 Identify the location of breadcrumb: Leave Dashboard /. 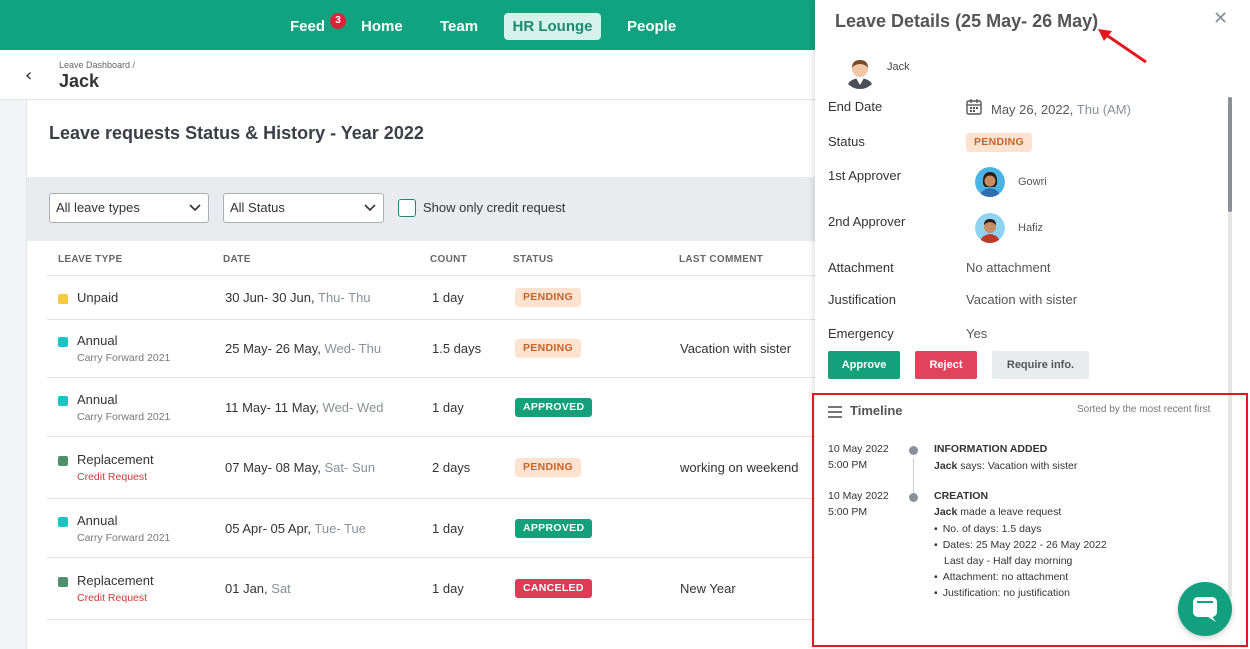
(97, 65).